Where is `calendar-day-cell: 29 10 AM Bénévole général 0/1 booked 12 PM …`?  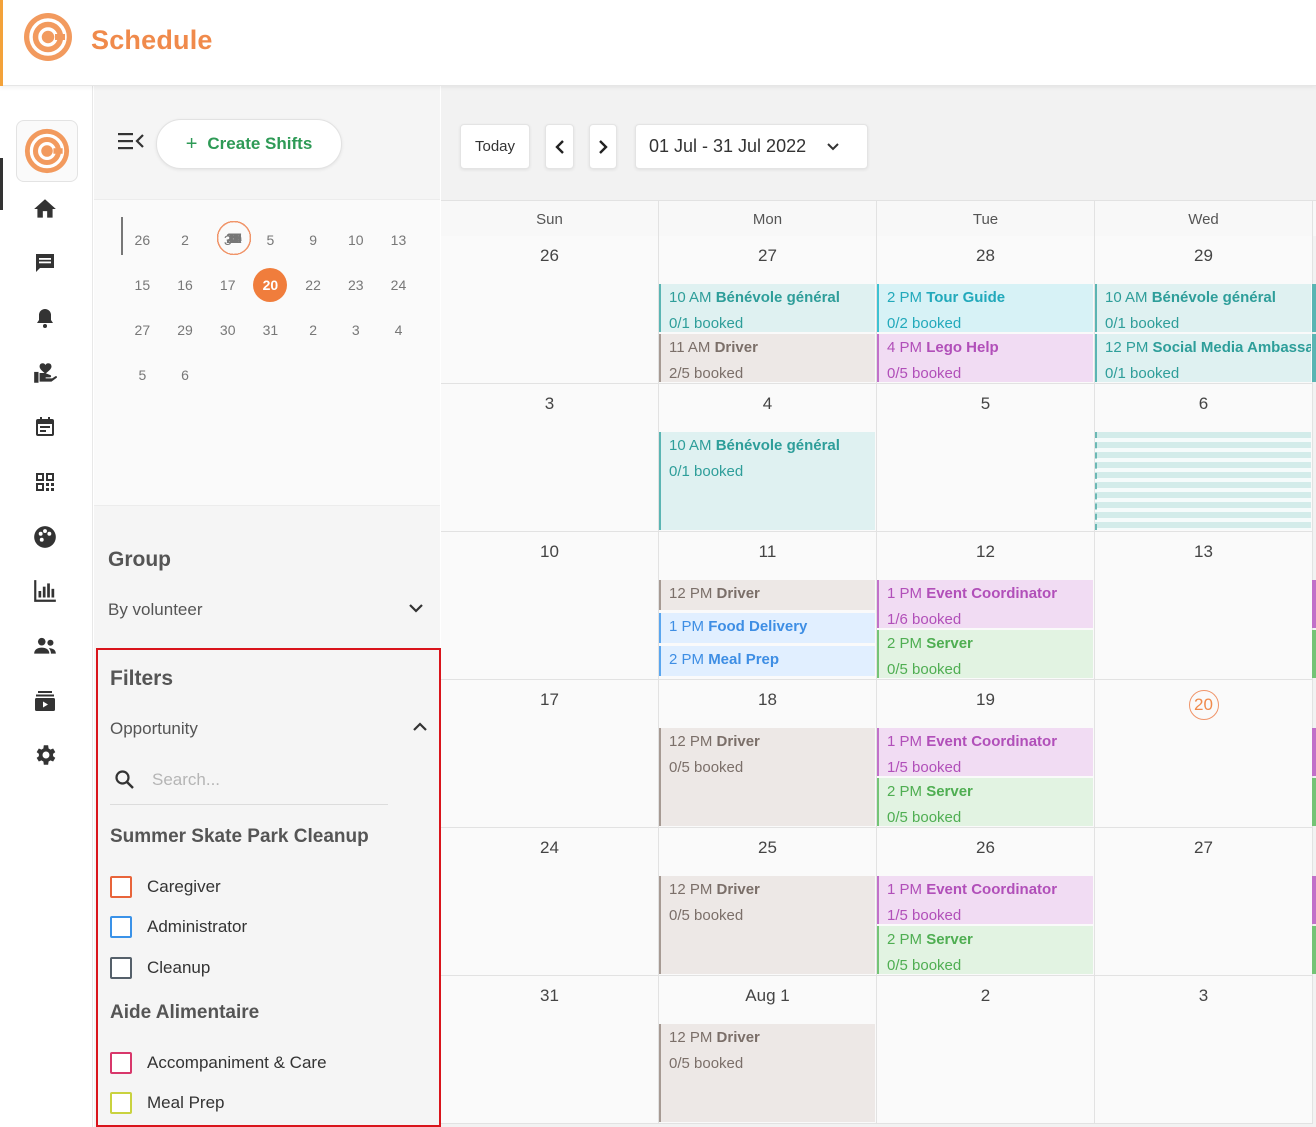 calendar-day-cell: 29 10 AM Bénévole général 0/1 booked 12 PM … is located at coordinates (1204, 310).